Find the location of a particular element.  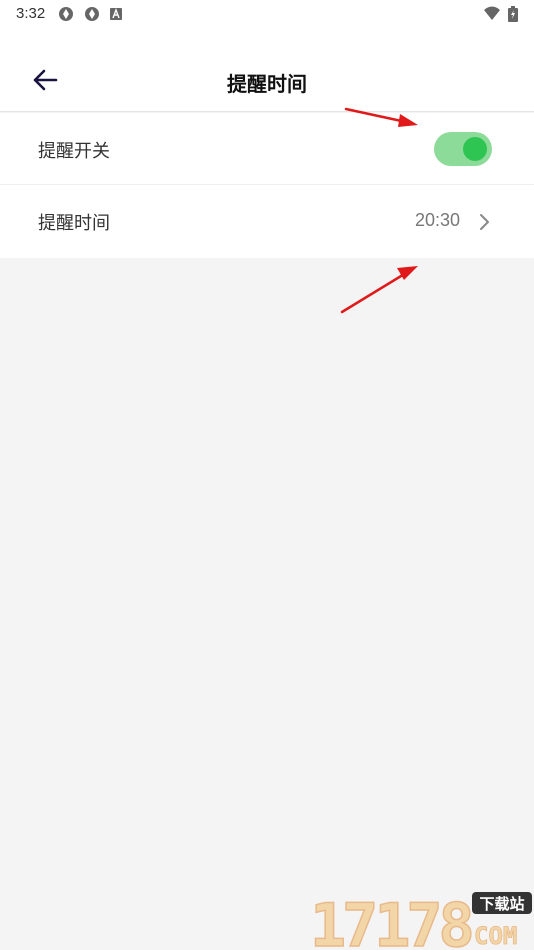

reminder-toggle is located at coordinates (463, 149).